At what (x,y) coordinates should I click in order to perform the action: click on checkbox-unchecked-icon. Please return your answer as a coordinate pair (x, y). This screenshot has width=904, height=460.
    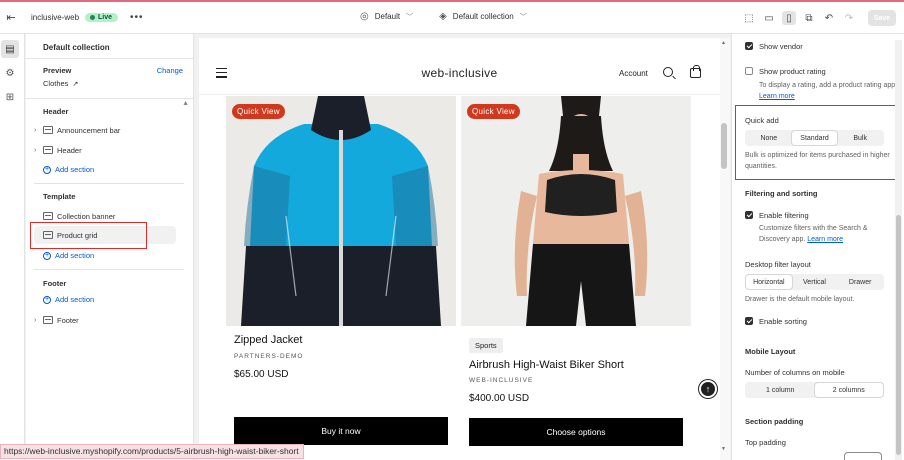
    Looking at the image, I should click on (749, 71).